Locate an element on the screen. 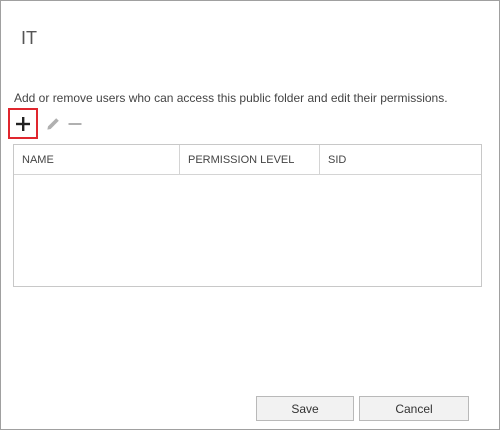 Image resolution: width=500 pixels, height=430 pixels. permissions-toolbar is located at coordinates (47, 123).